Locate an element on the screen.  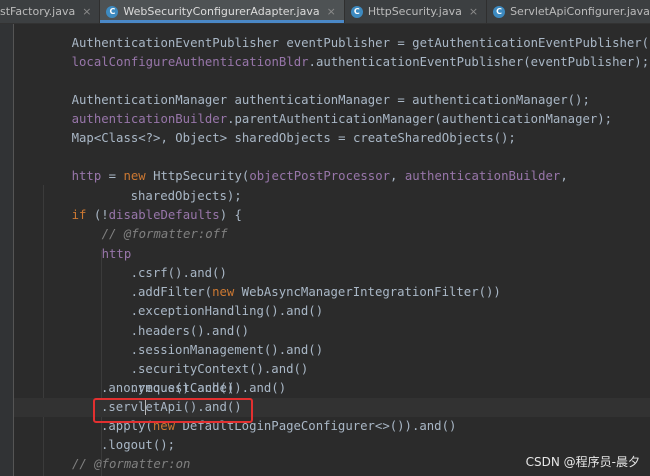
watermark: CSDN @程序员-晨夕 is located at coordinates (582, 462).